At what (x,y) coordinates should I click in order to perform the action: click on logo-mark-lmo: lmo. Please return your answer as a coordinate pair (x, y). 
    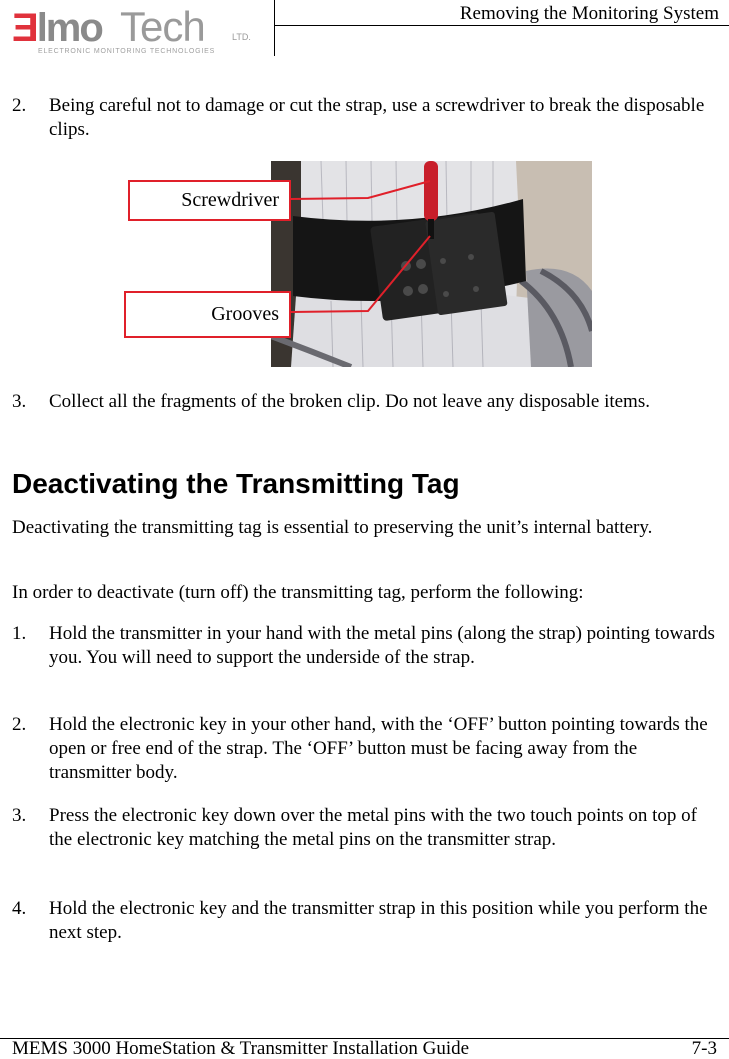
    Looking at the image, I should click on (70, 28).